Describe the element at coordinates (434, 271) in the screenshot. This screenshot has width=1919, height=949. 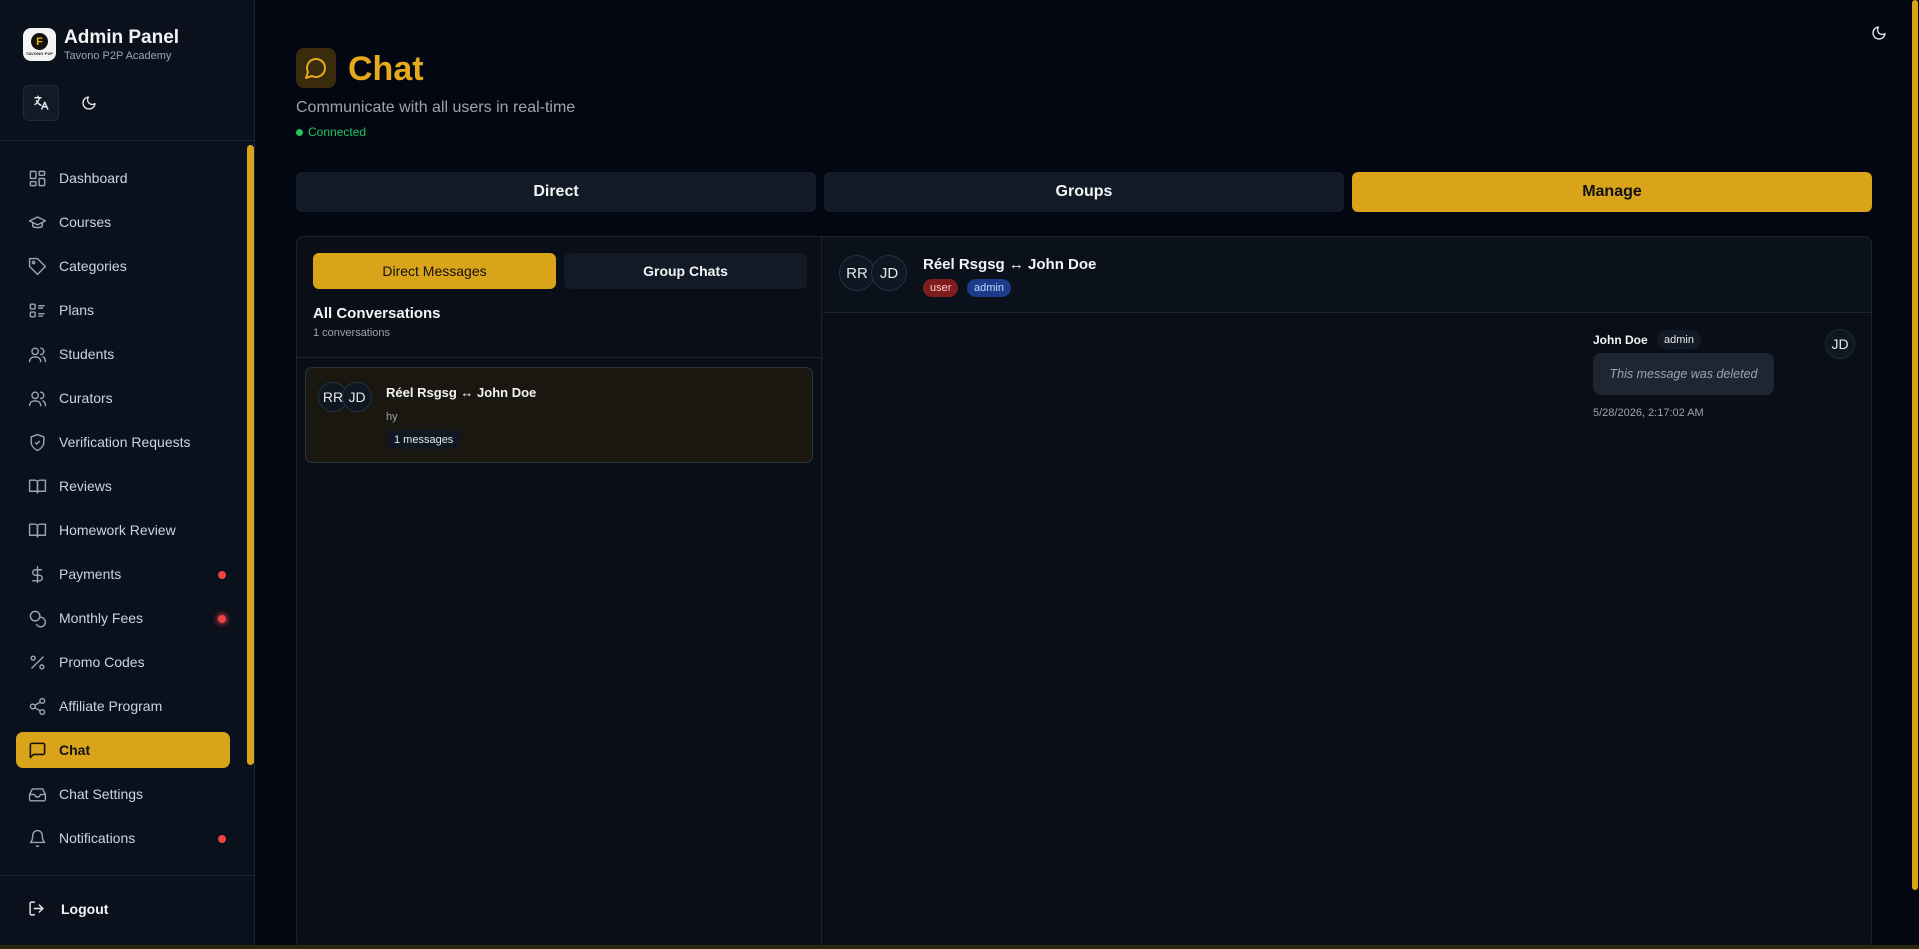
I see `tab-direct-messages: Direct Messages` at that location.